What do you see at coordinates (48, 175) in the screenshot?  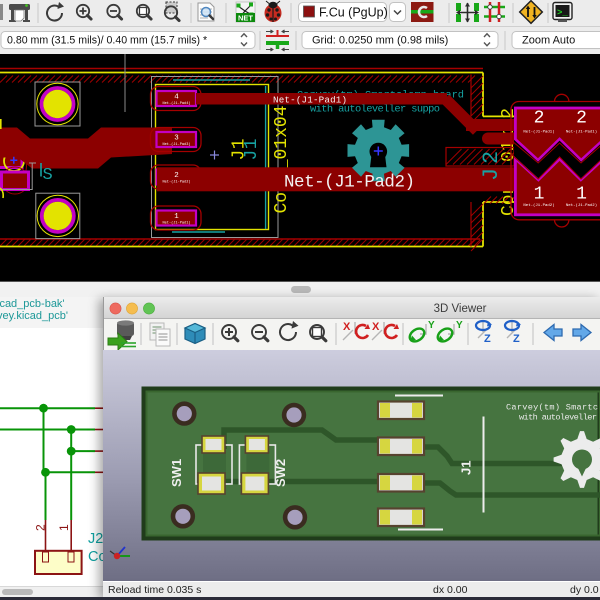 I see `svg-text: S` at bounding box center [48, 175].